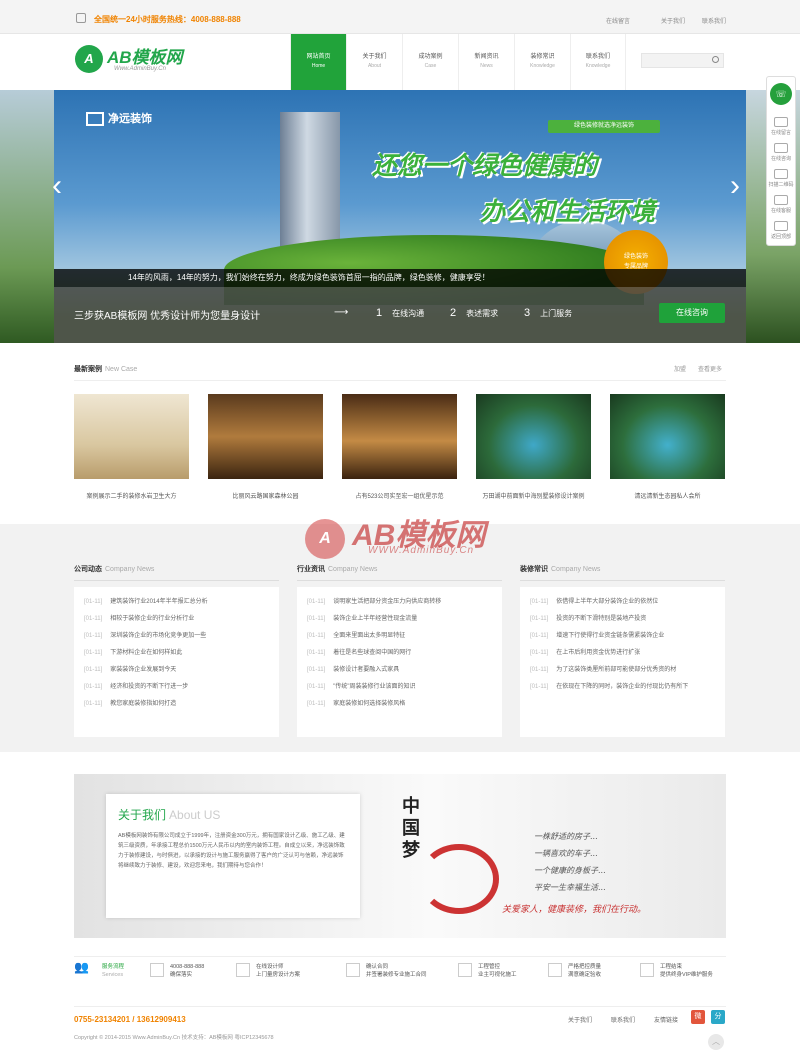 This screenshot has height=1059, width=800. What do you see at coordinates (176, 619) in the screenshot?
I see `news-item: [01-11] 相较于装修企业的行业分析行业` at bounding box center [176, 619].